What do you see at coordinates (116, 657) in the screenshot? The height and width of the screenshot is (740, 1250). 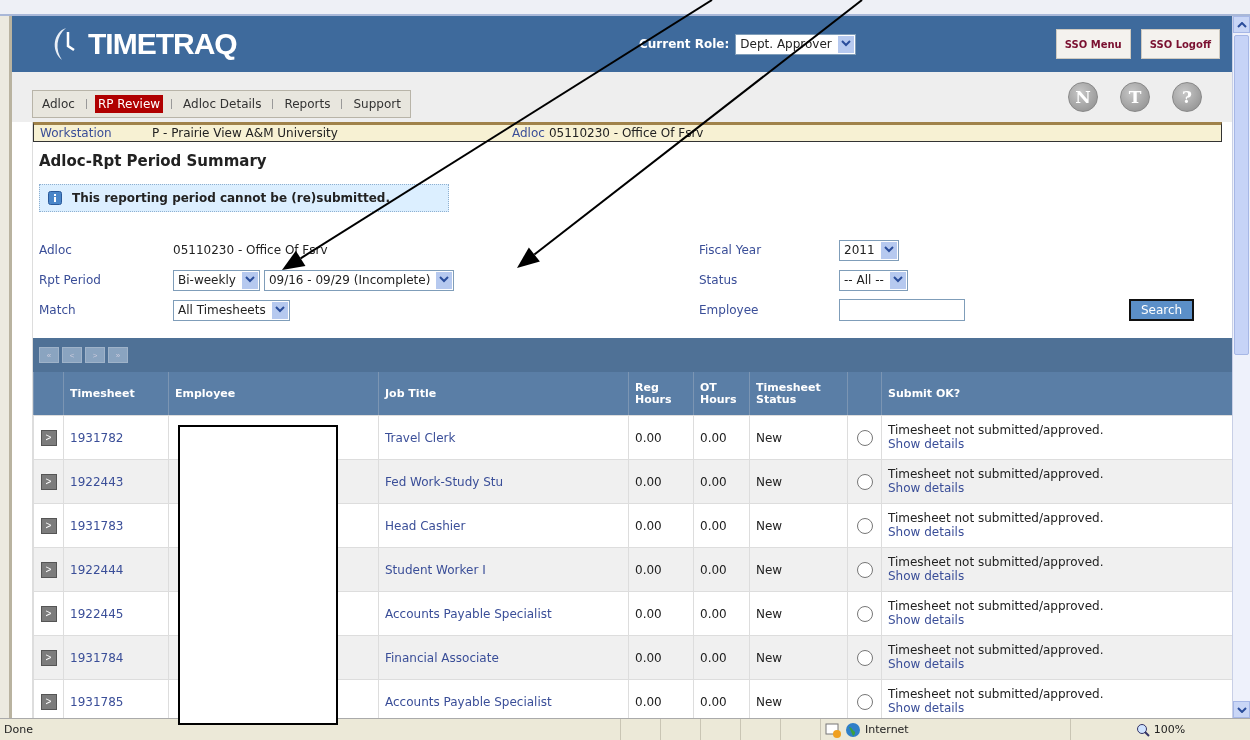 I see `timesheet-link: 1931784` at bounding box center [116, 657].